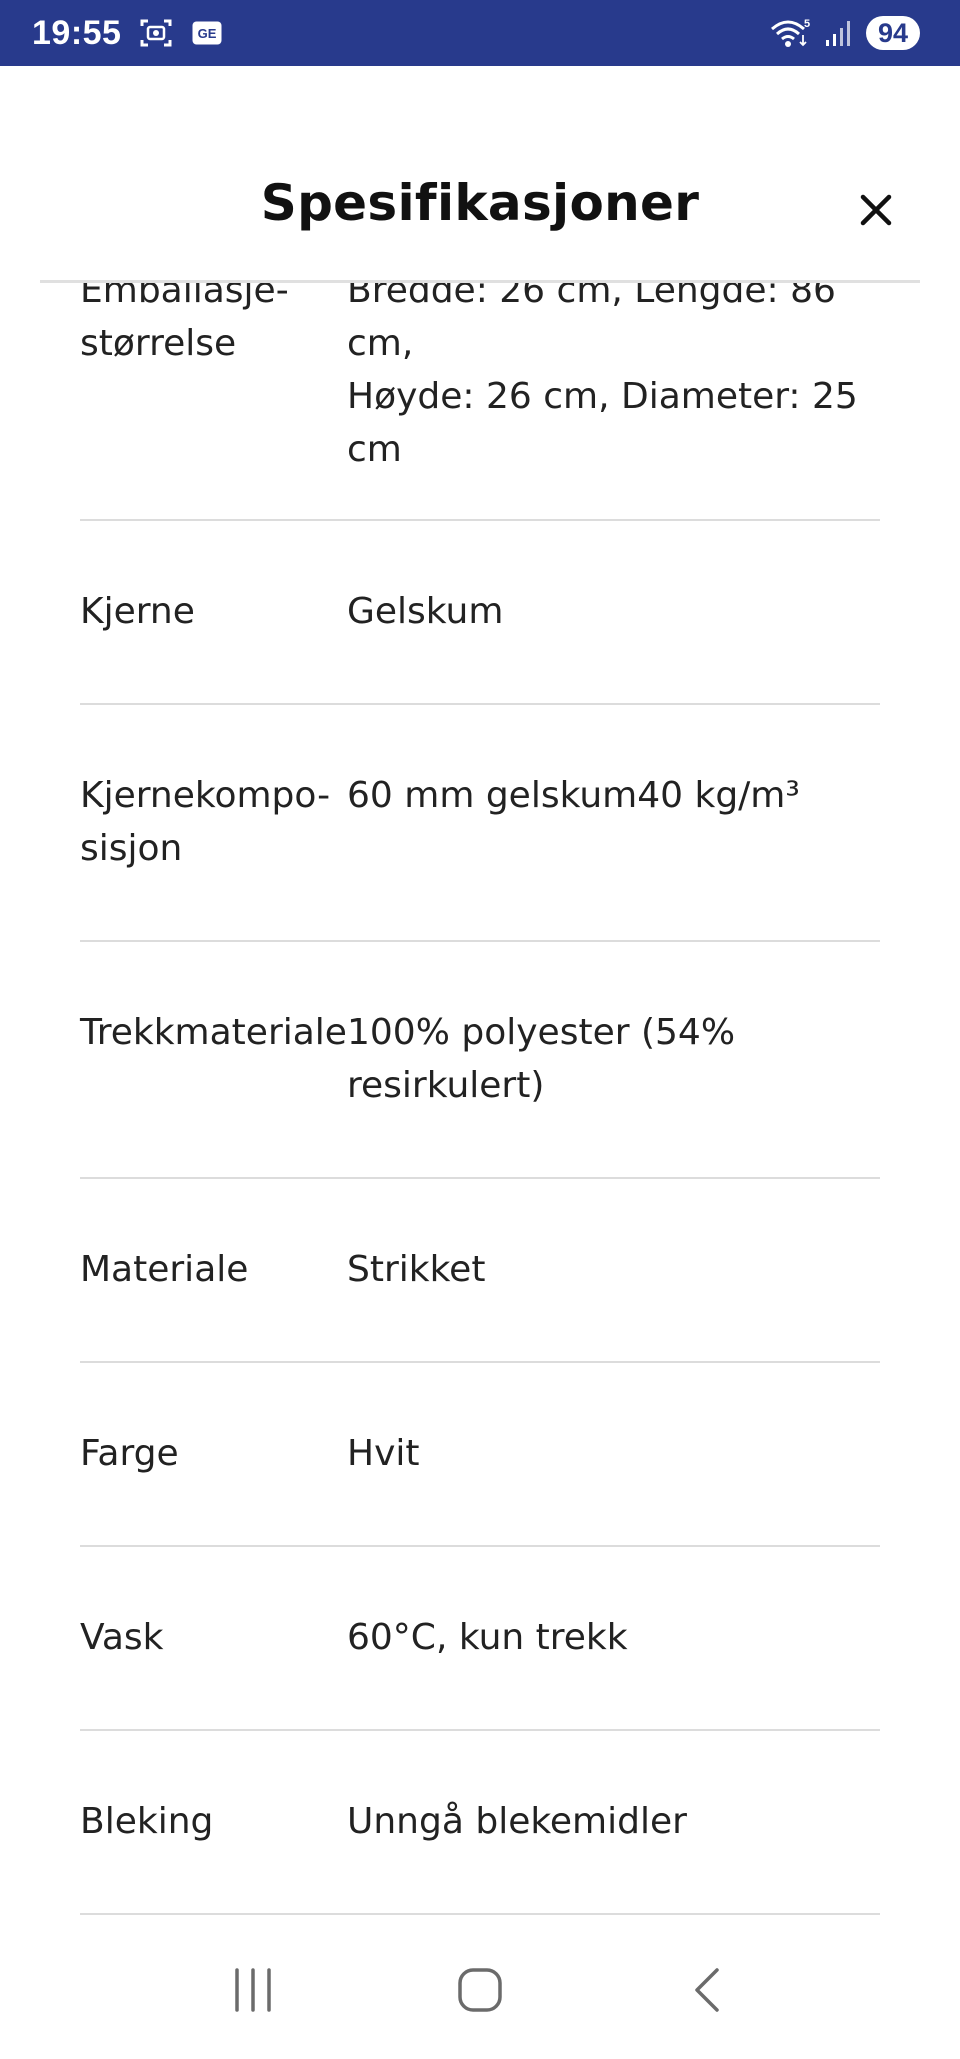 This screenshot has width=960, height=2059. I want to click on spec-value: Gelskum, so click(425, 611).